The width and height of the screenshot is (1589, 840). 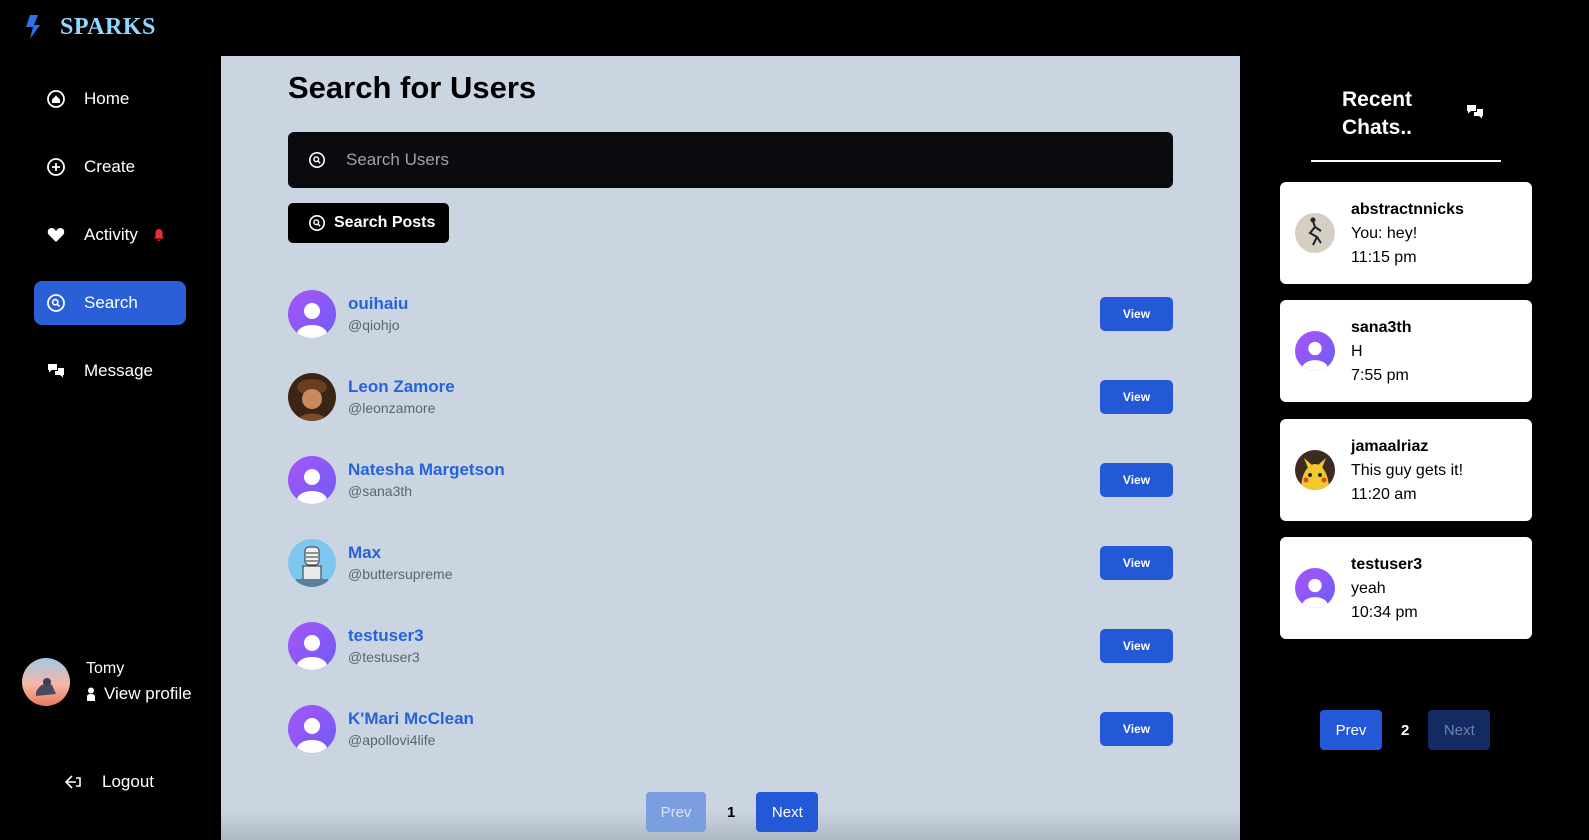 What do you see at coordinates (385, 222) in the screenshot?
I see `search-posts-label: Search Posts` at bounding box center [385, 222].